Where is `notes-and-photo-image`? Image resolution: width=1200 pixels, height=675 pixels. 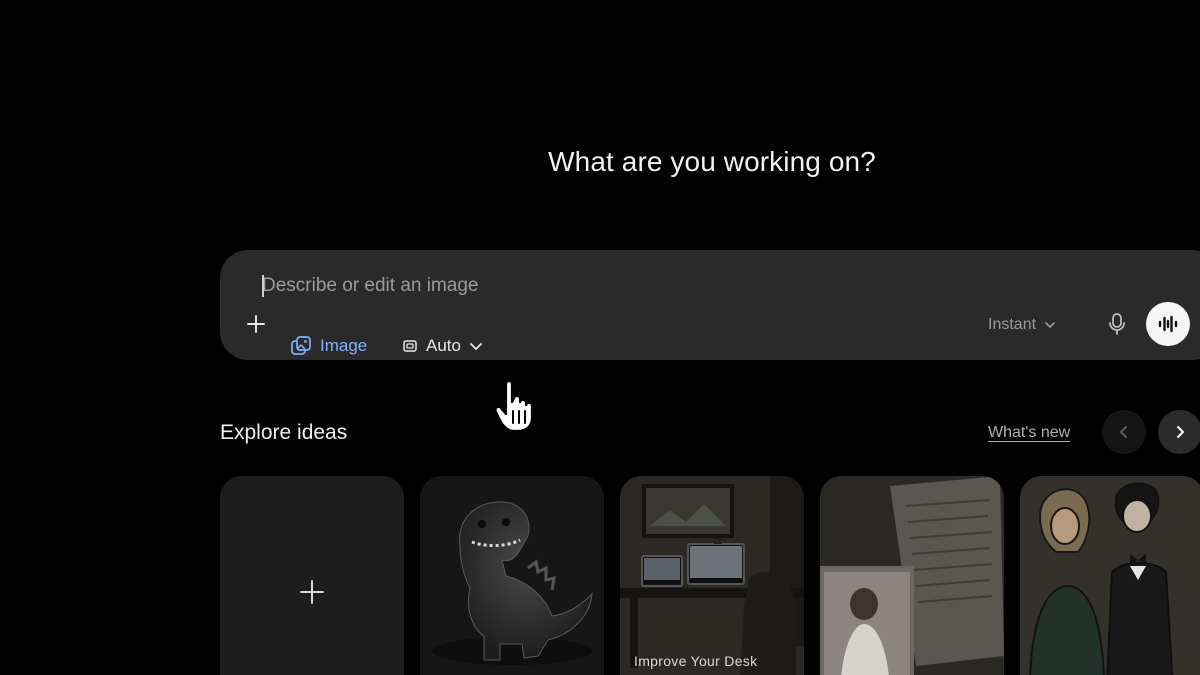 notes-and-photo-image is located at coordinates (912, 575).